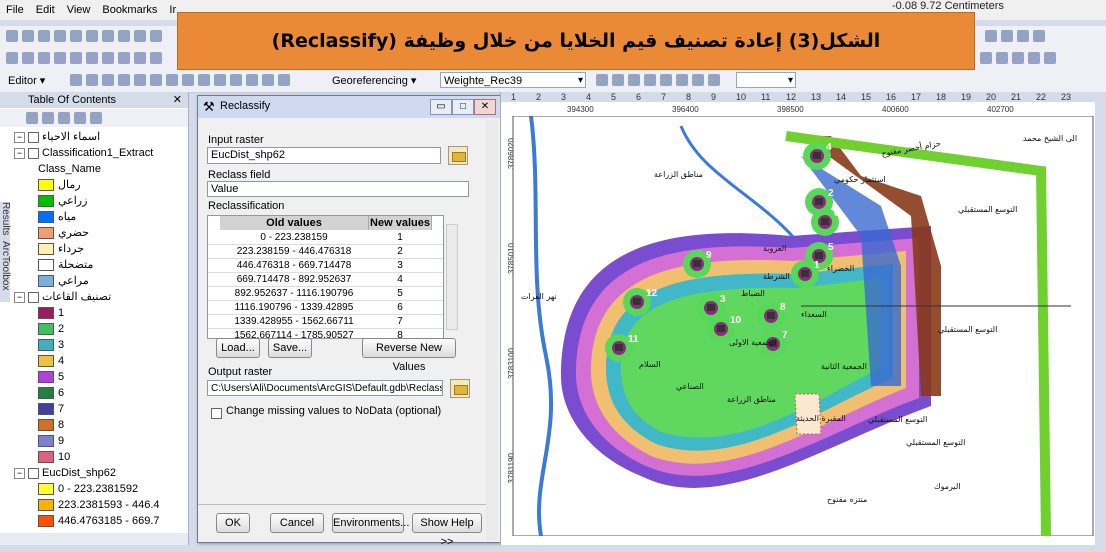  Describe the element at coordinates (177, 100) in the screenshot. I see `close-icon: ✕` at that location.